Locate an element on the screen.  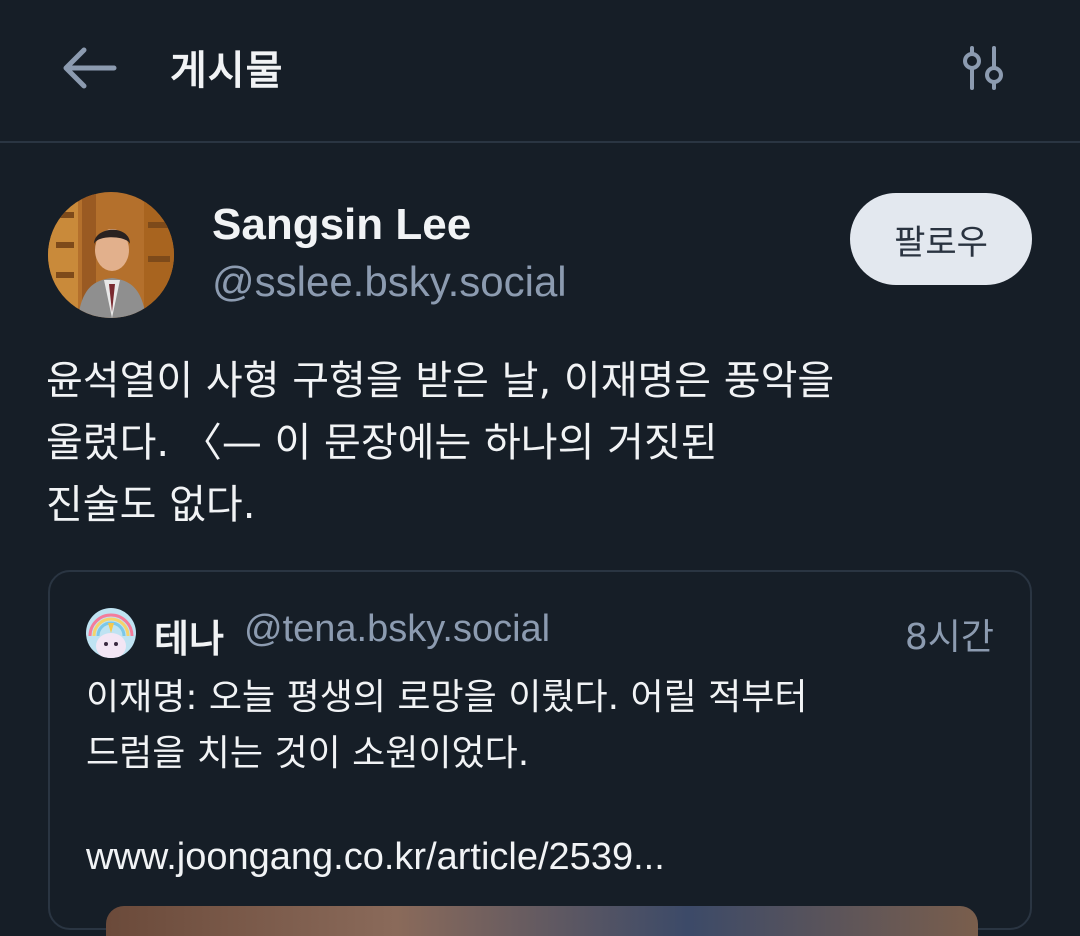
quoted-author-avatar is located at coordinates (111, 633).